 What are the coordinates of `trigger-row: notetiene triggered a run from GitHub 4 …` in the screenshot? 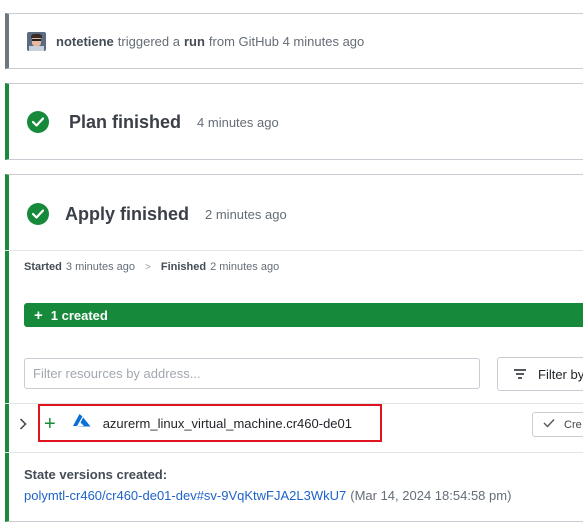 It's located at (195, 41).